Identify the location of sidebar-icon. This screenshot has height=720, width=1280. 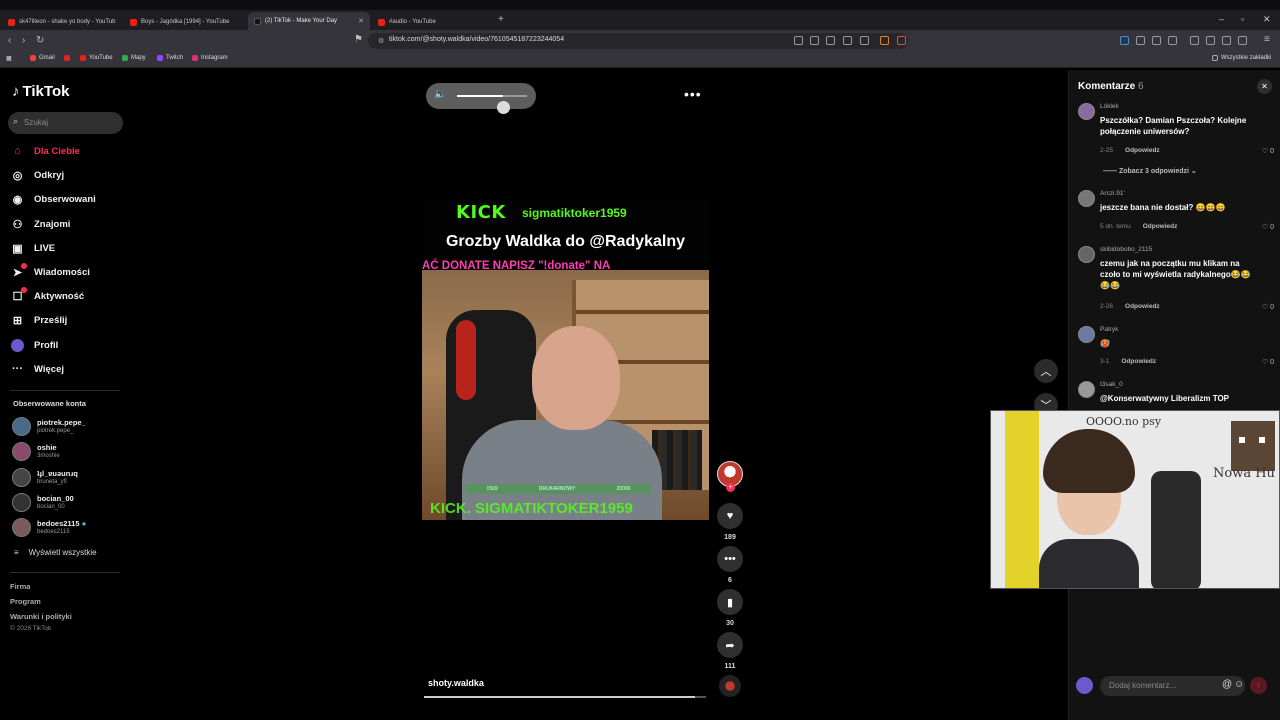
(1210, 40).